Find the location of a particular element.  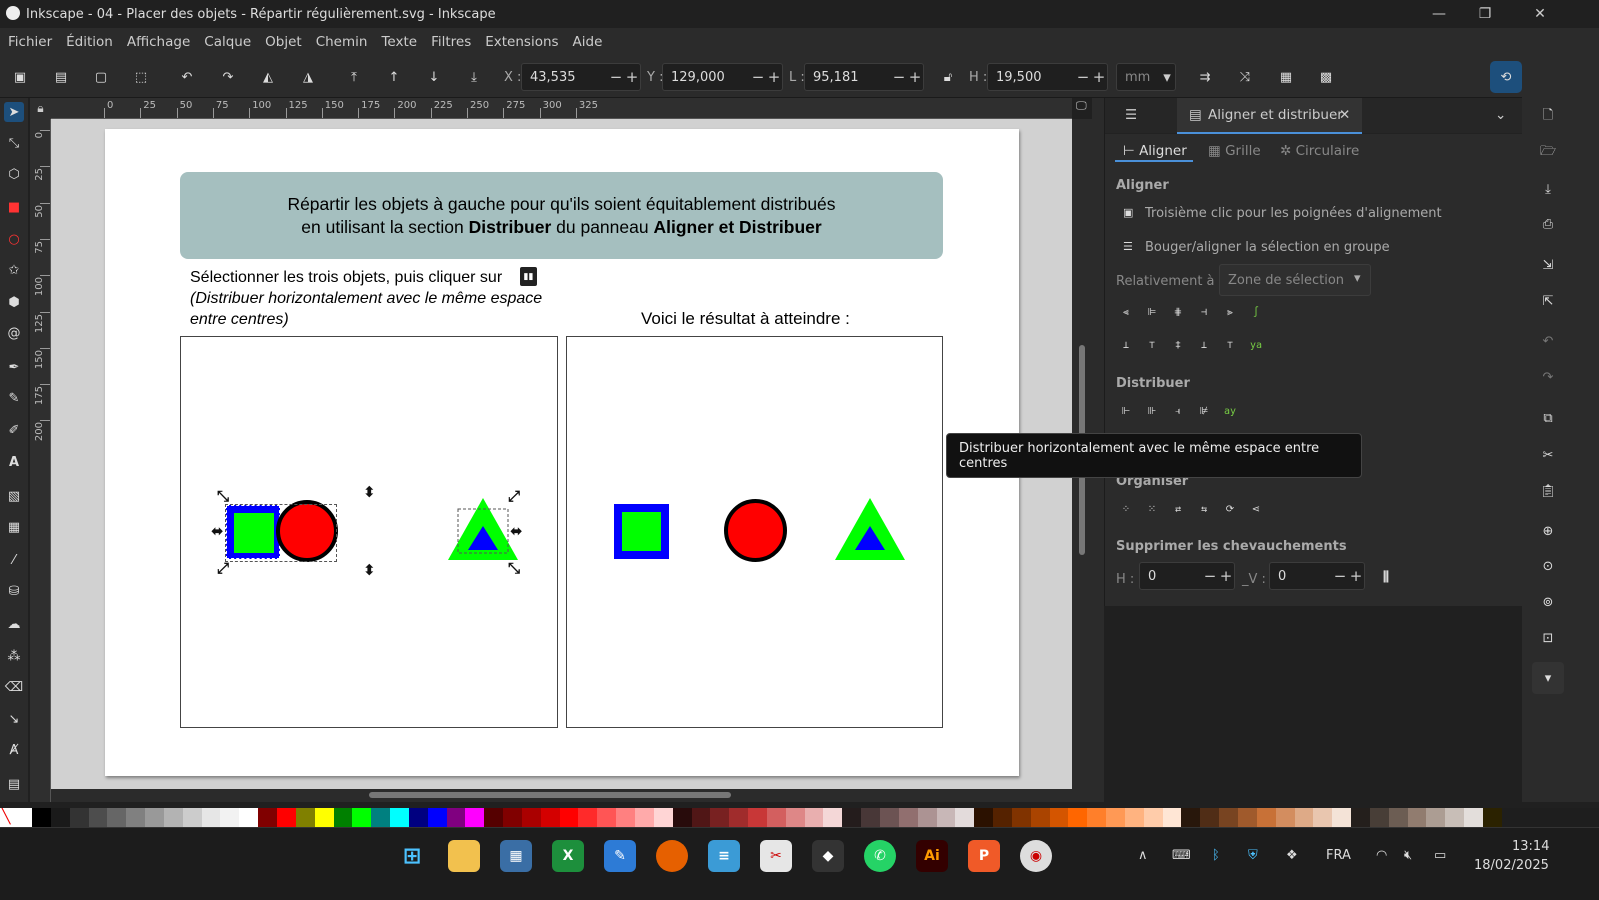

notepad-icon: ≡ is located at coordinates (724, 856).